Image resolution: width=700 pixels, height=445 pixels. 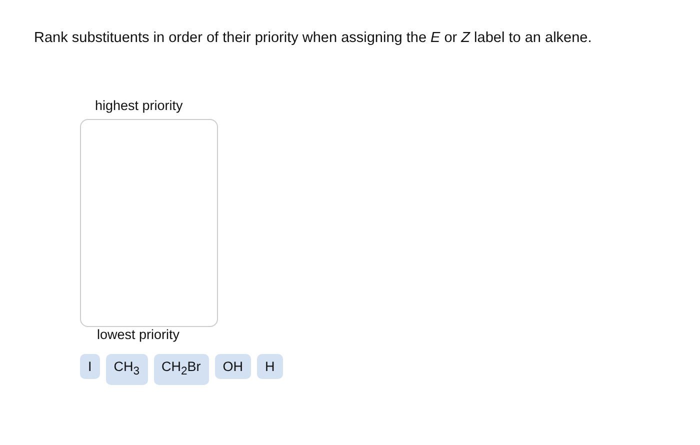 I want to click on substituent-chip: CH$_{2}$Br, so click(x=181, y=369).